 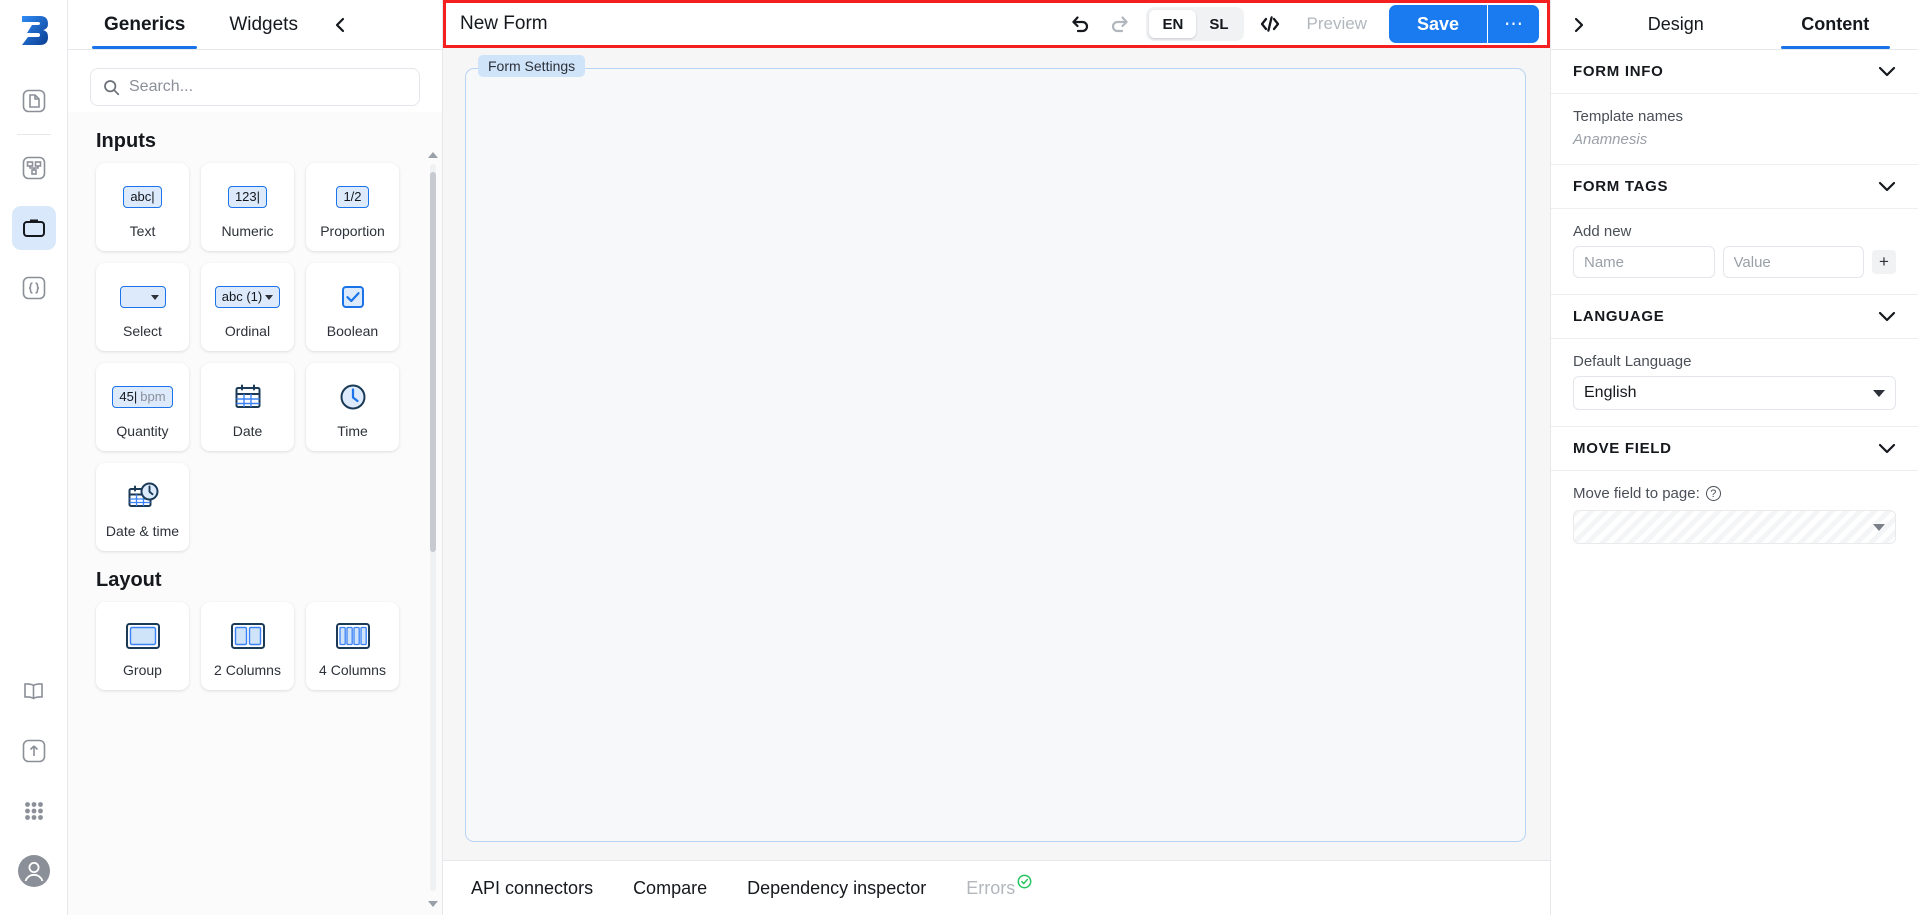 I want to click on forms-icon, so click(x=33, y=228).